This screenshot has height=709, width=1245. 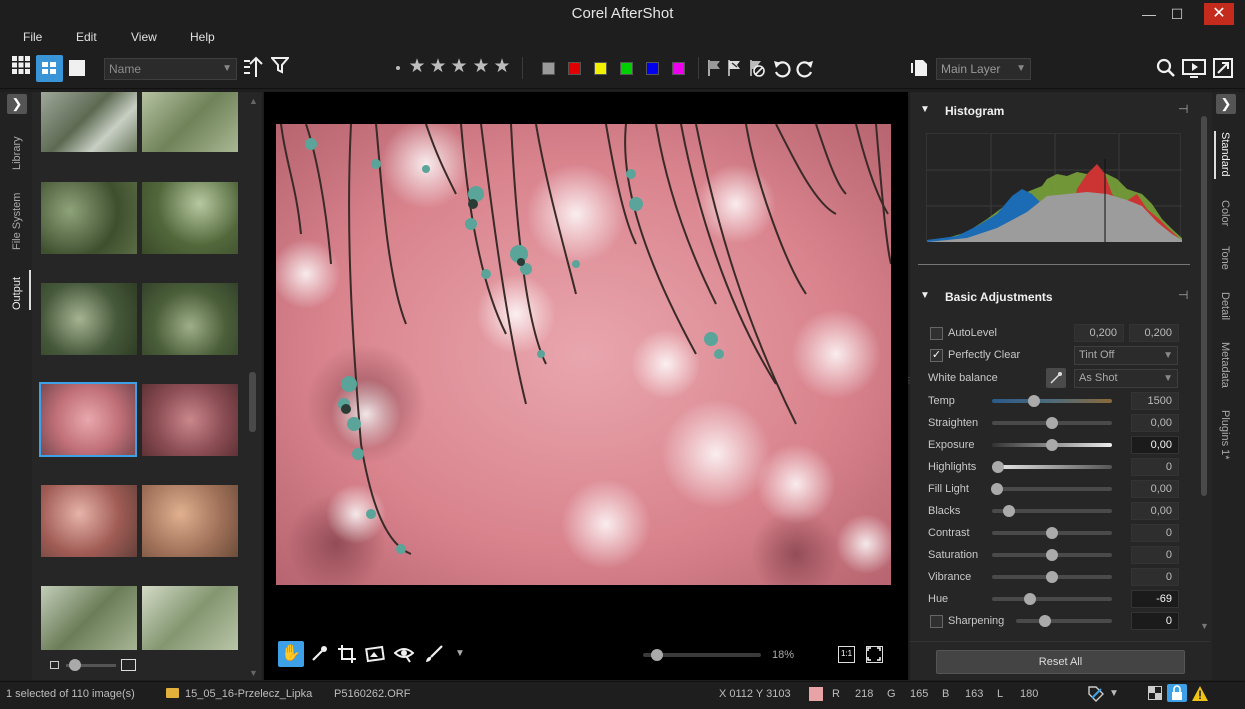 What do you see at coordinates (1052, 467) in the screenshot?
I see `highlights-slider` at bounding box center [1052, 467].